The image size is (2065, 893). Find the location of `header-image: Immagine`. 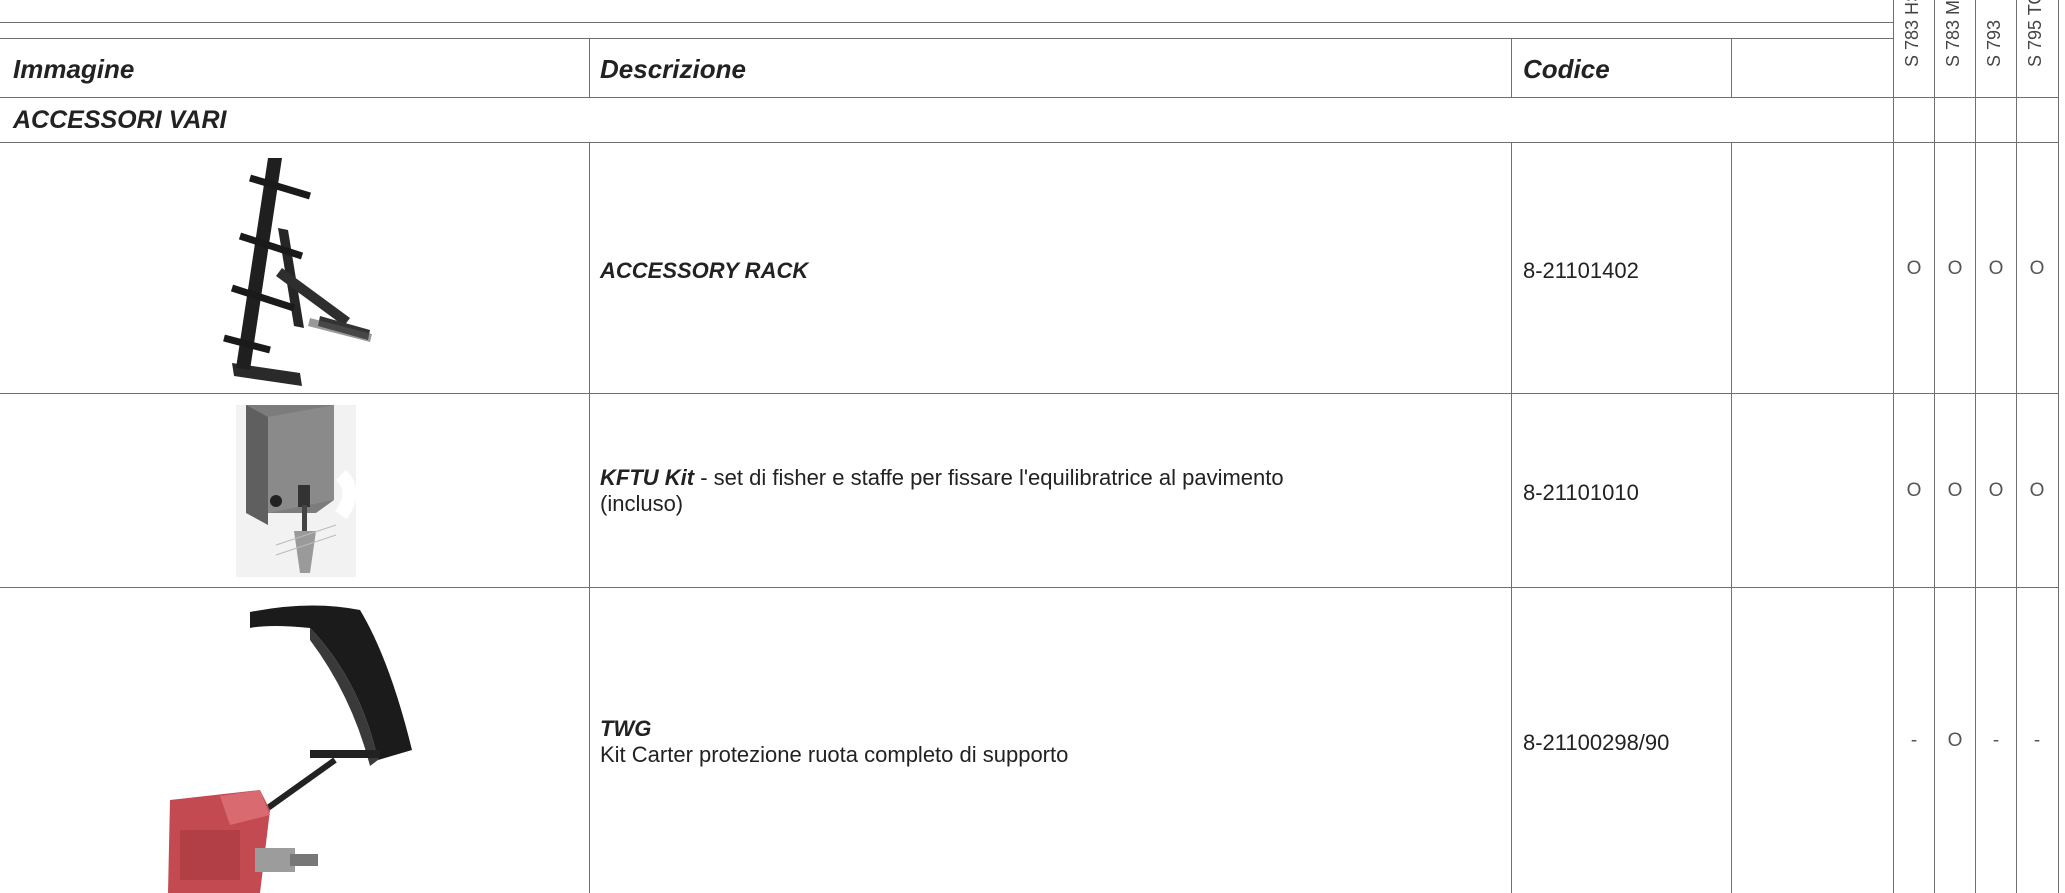

header-image: Immagine is located at coordinates (74, 69).